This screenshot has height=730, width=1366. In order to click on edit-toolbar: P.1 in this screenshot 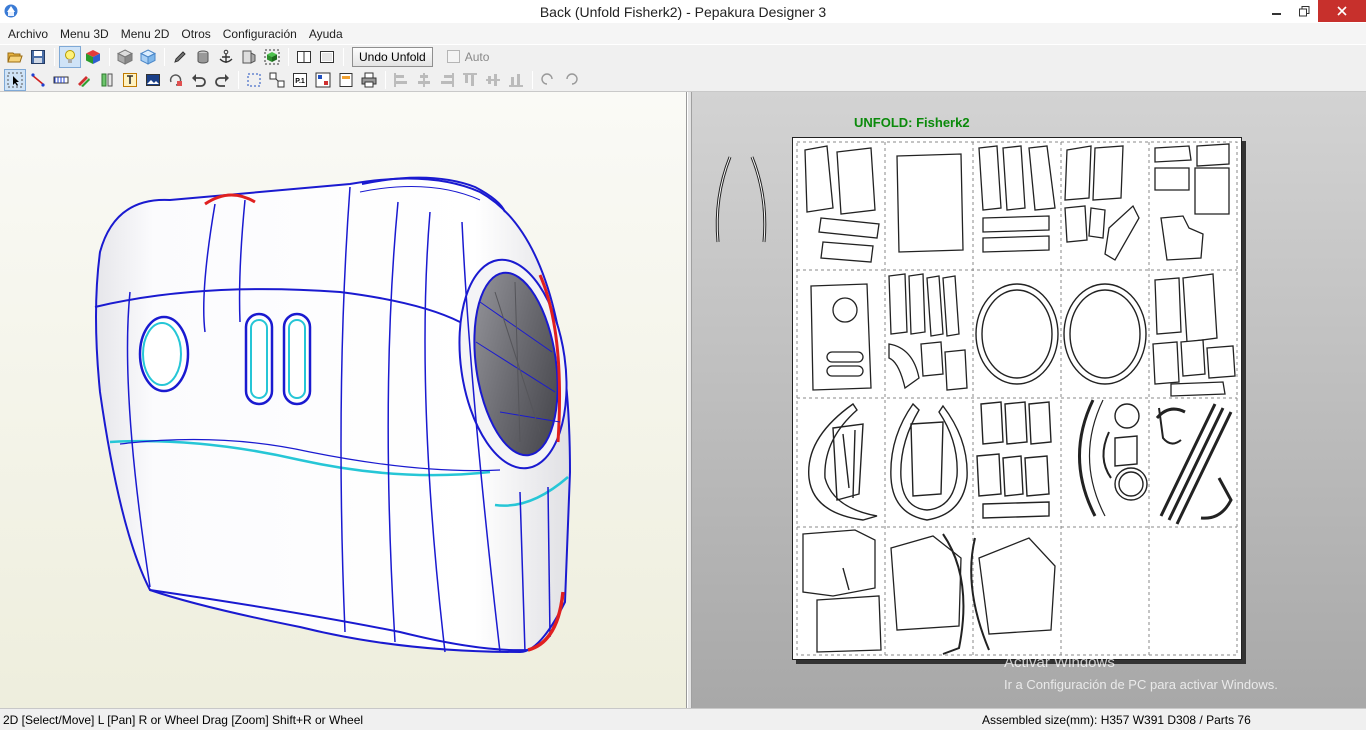, I will do `click(683, 80)`.